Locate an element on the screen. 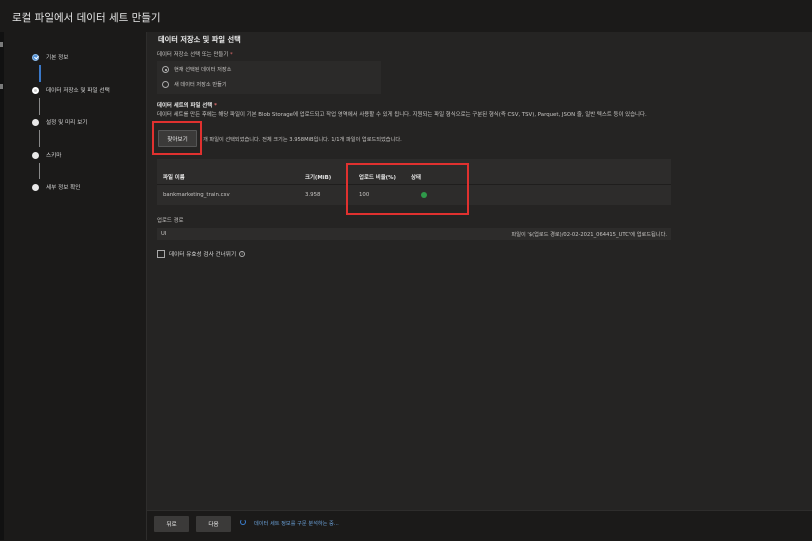 The width and height of the screenshot is (812, 541). file-size-cell: 3.958 is located at coordinates (313, 195).